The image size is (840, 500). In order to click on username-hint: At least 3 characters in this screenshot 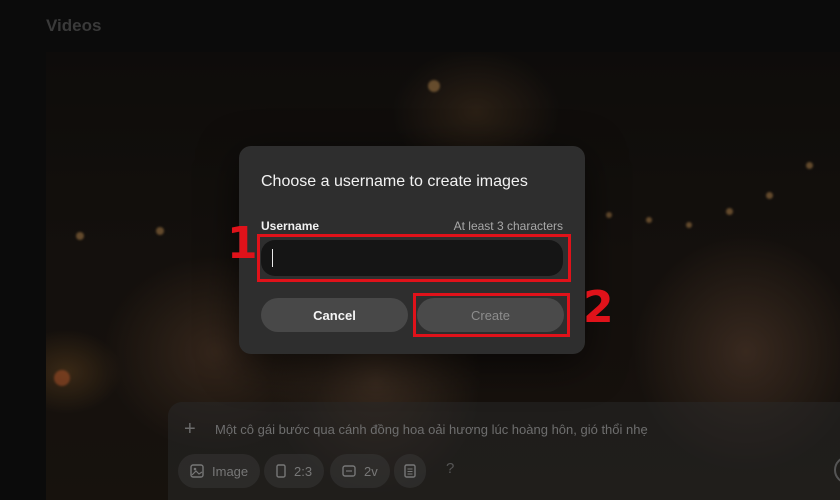, I will do `click(508, 226)`.